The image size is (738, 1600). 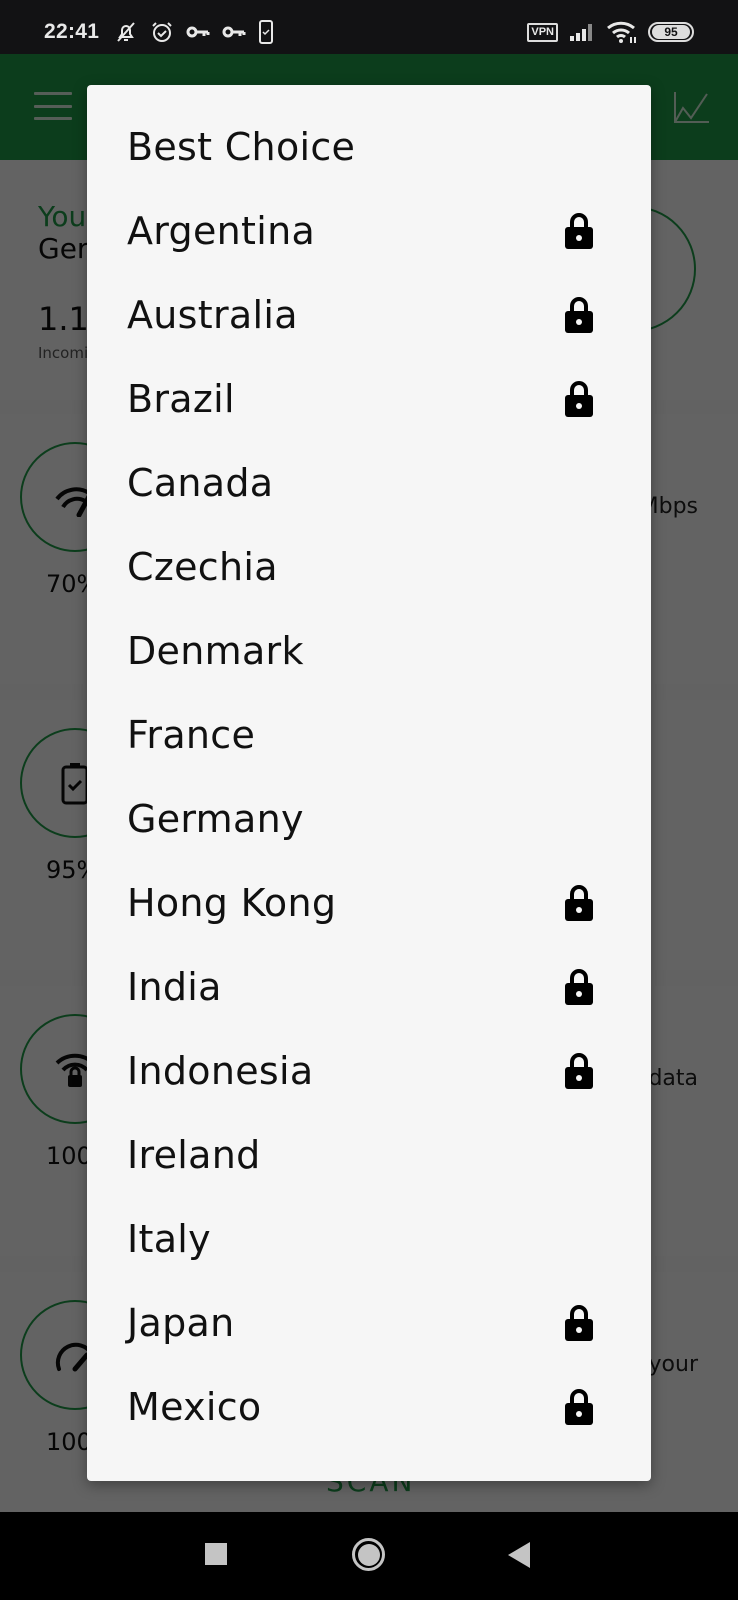 I want to click on battery-level: 95, so click(x=671, y=32).